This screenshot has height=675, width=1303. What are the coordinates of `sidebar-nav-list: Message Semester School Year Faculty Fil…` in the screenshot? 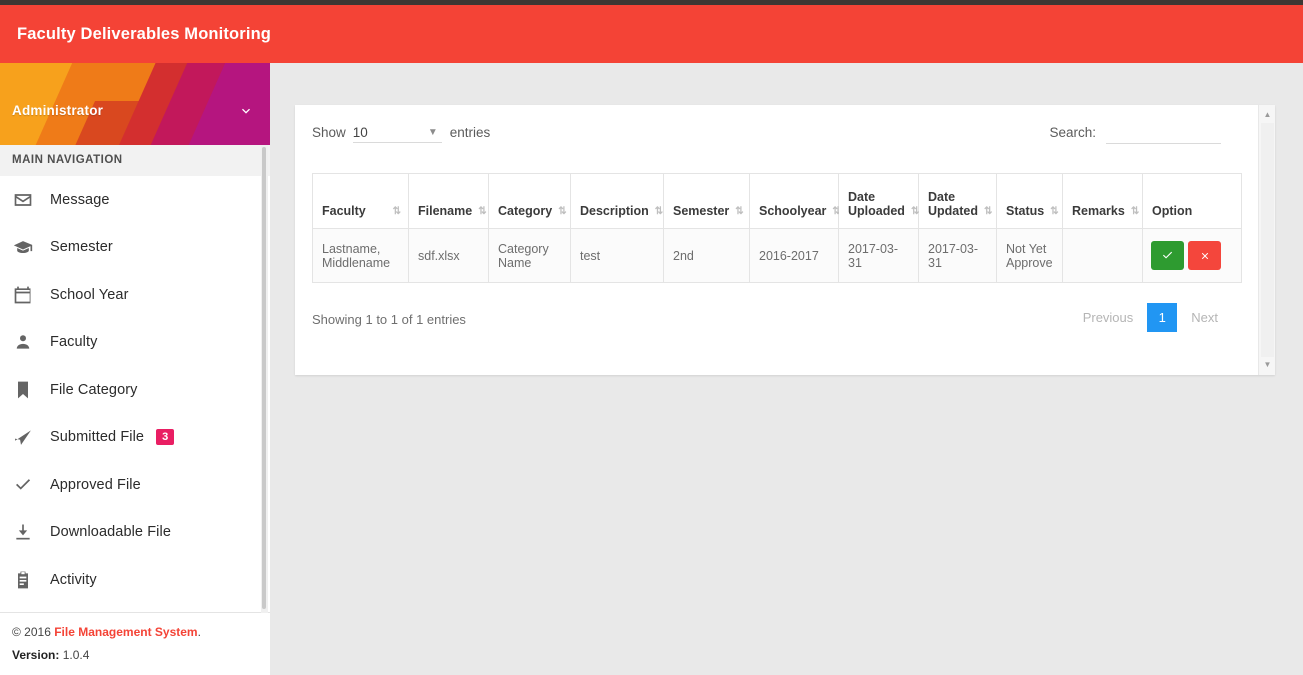 It's located at (135, 390).